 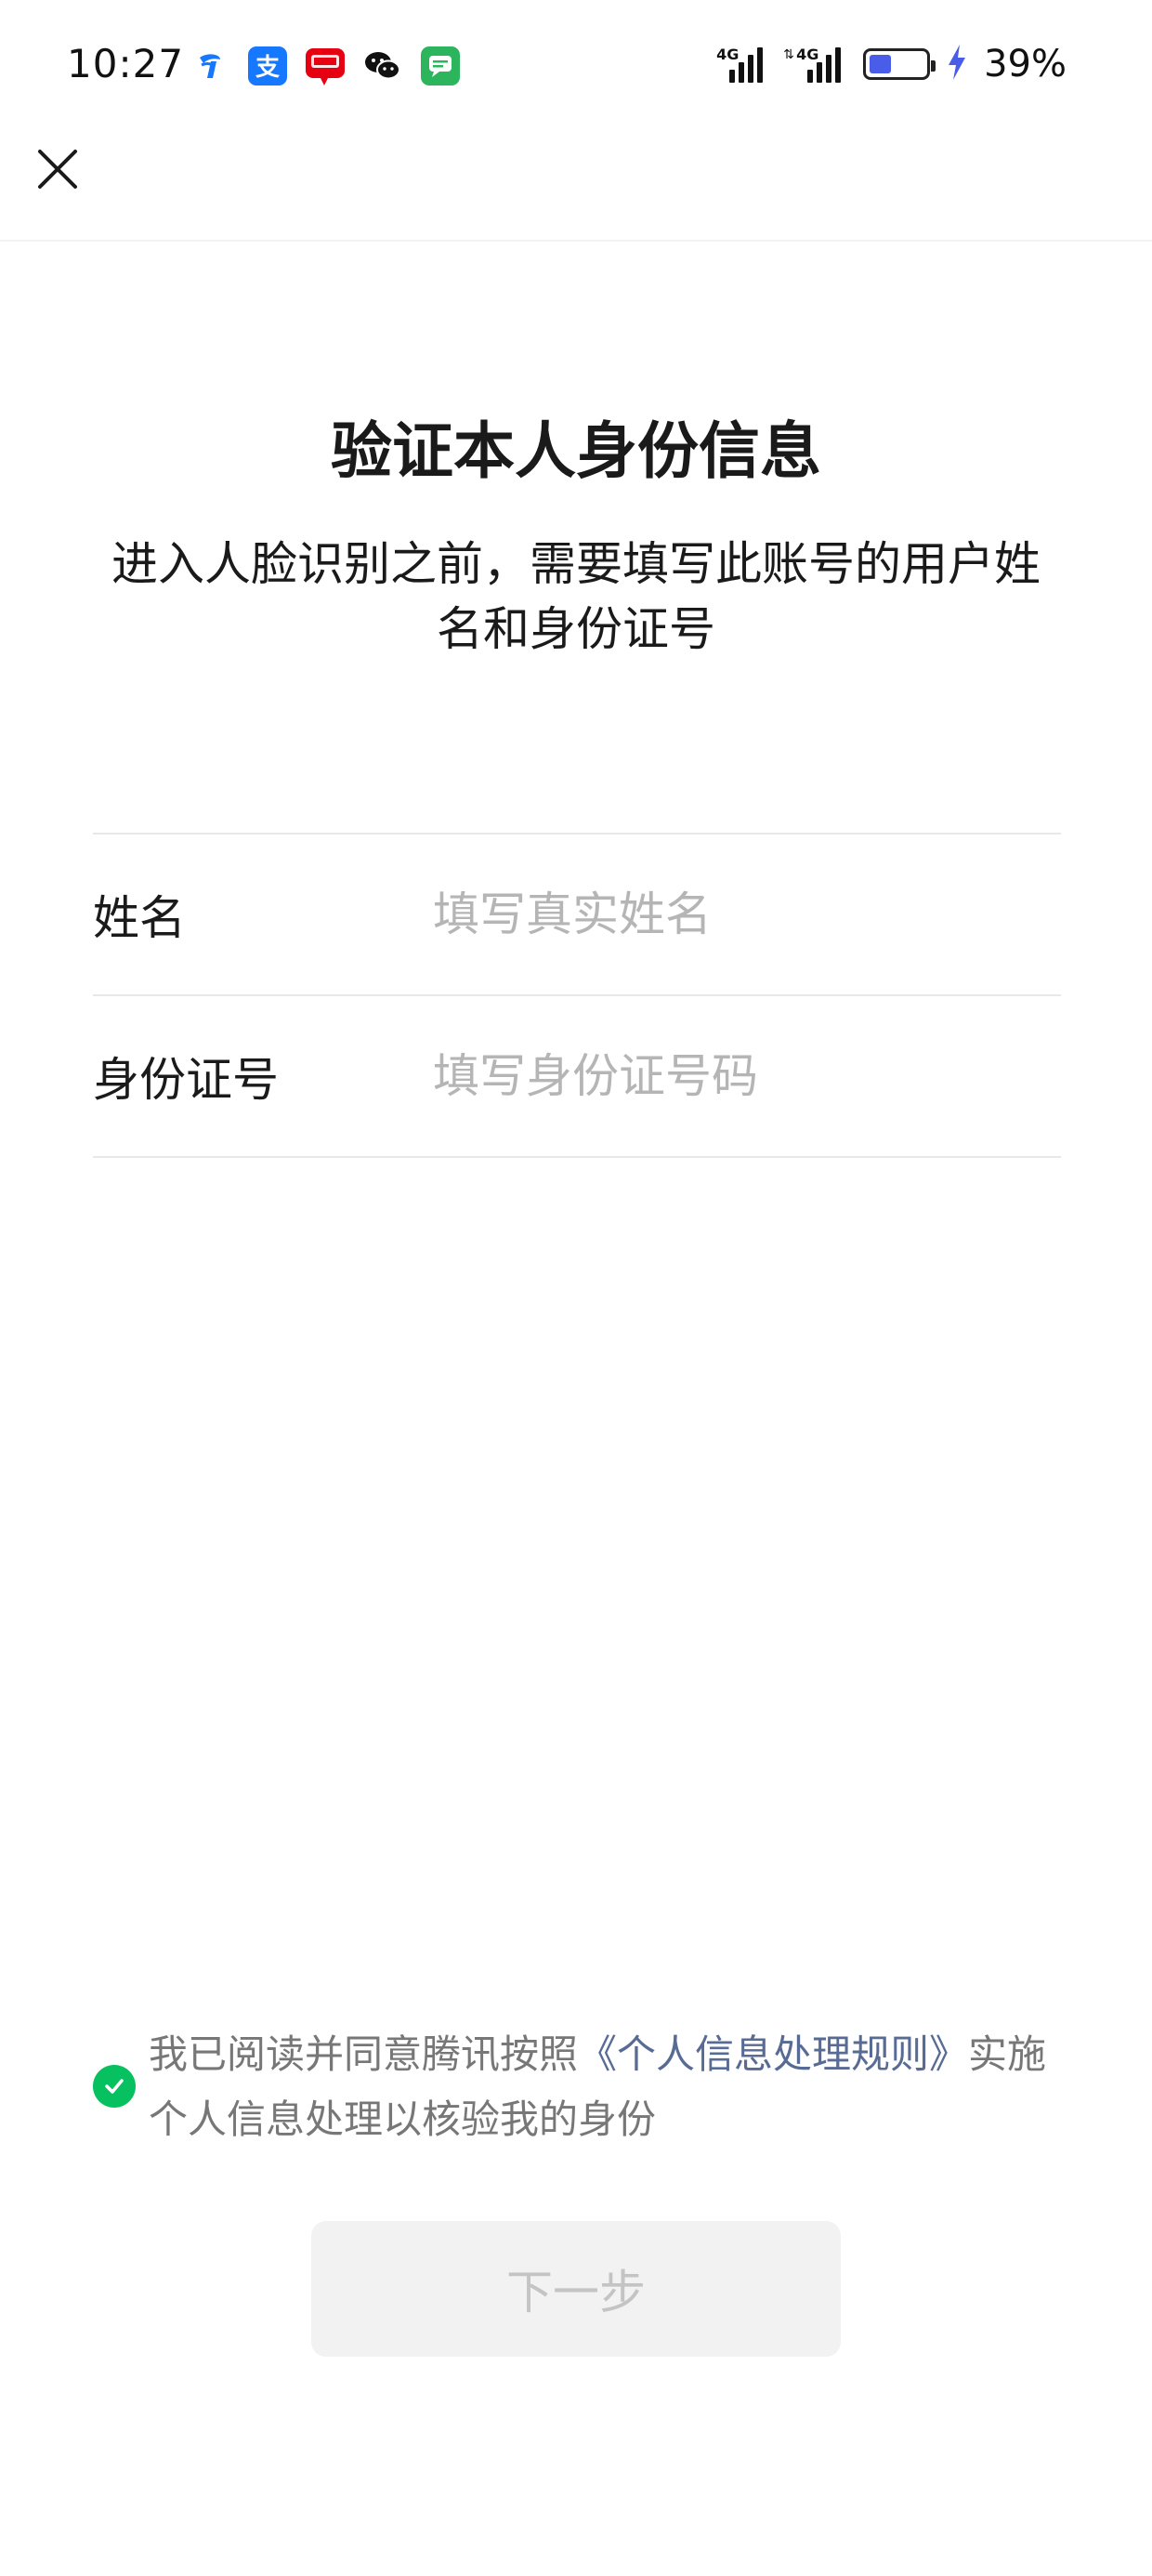 I want to click on check-icon, so click(x=114, y=2086).